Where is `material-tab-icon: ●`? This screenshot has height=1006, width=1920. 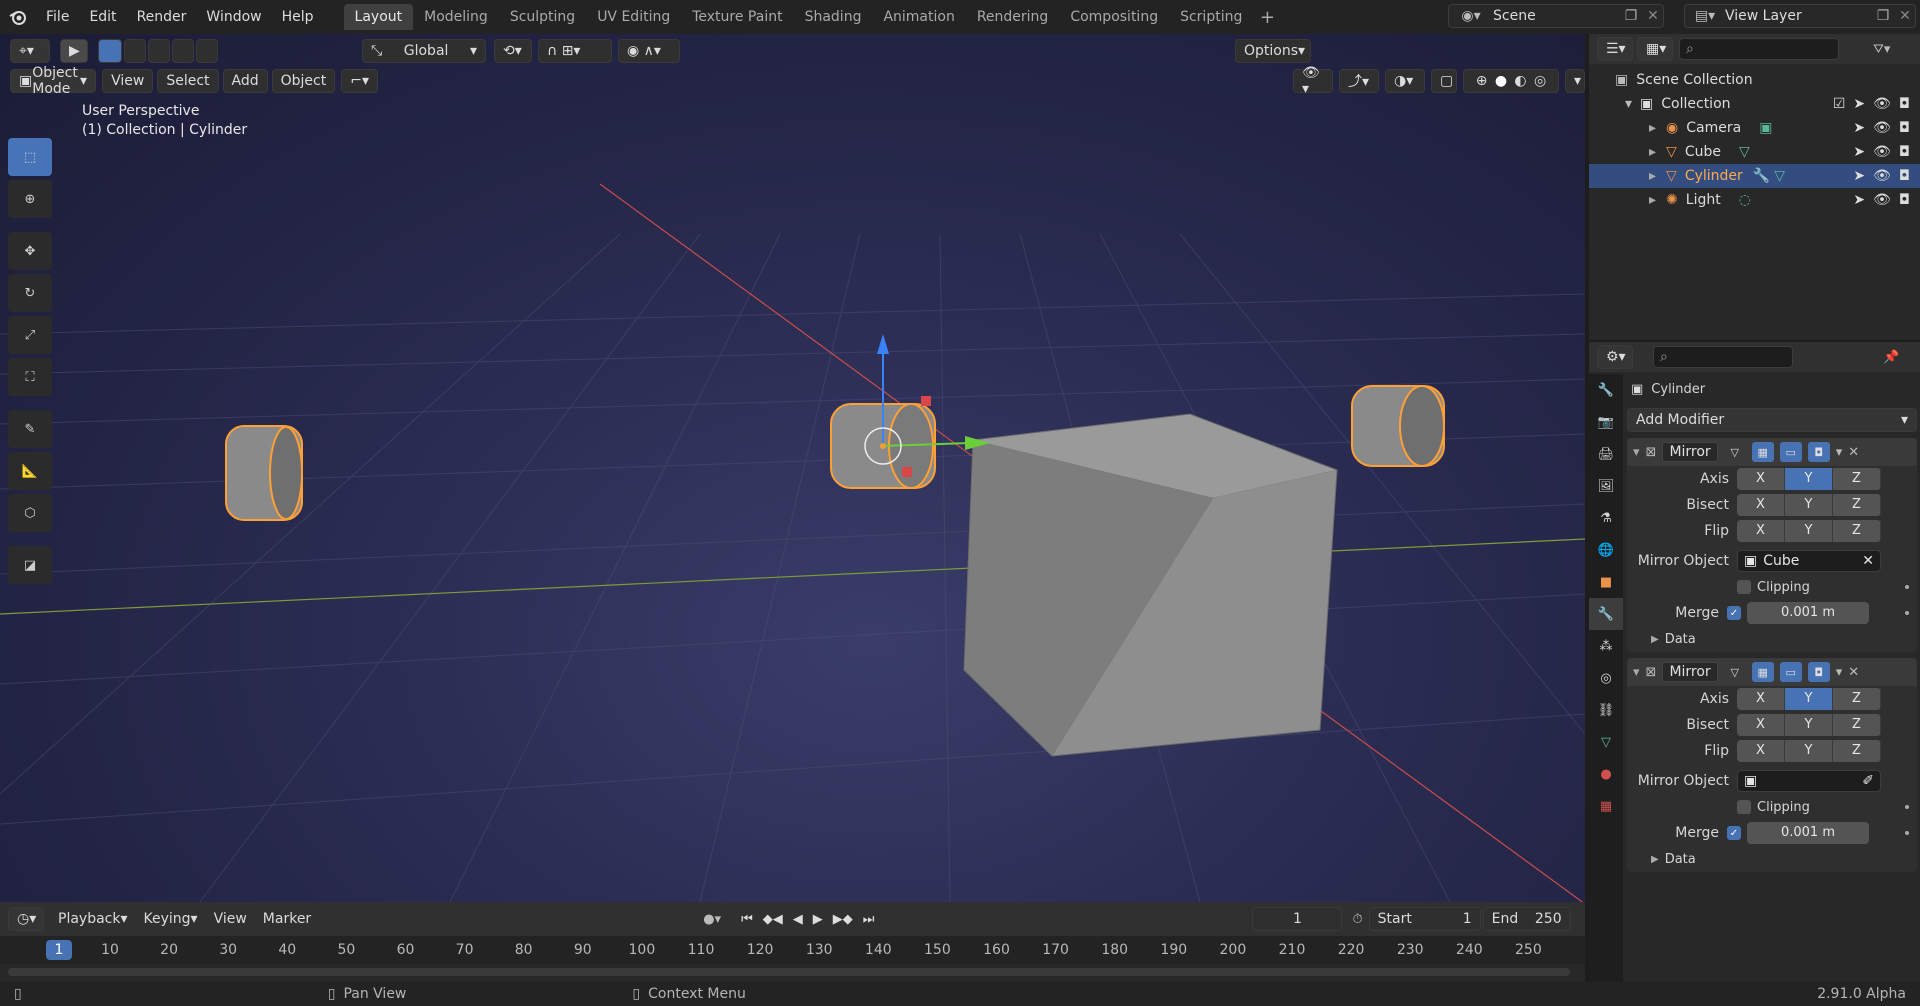 material-tab-icon: ● is located at coordinates (1606, 774).